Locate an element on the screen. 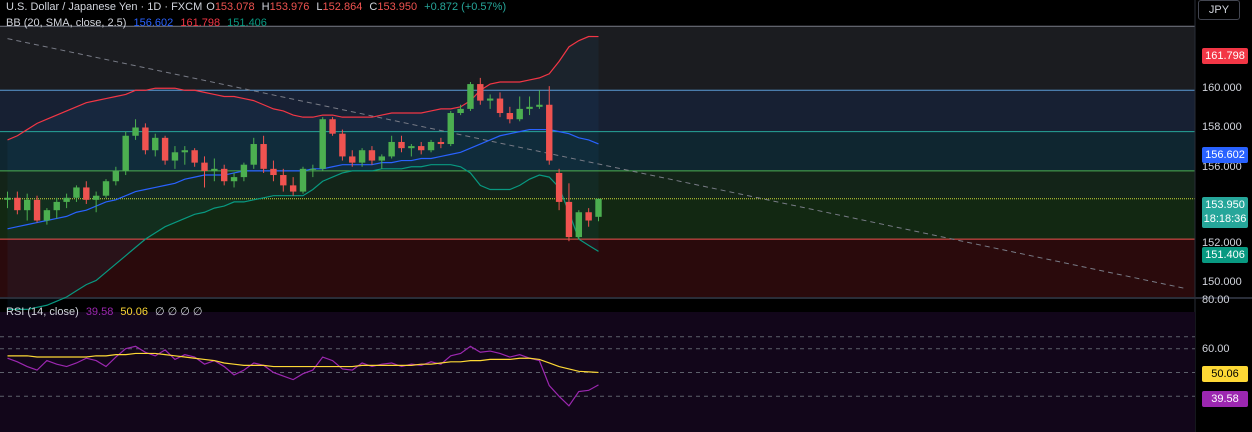 The width and height of the screenshot is (1252, 432). rsi-tick: 60.00 is located at coordinates (1216, 349).